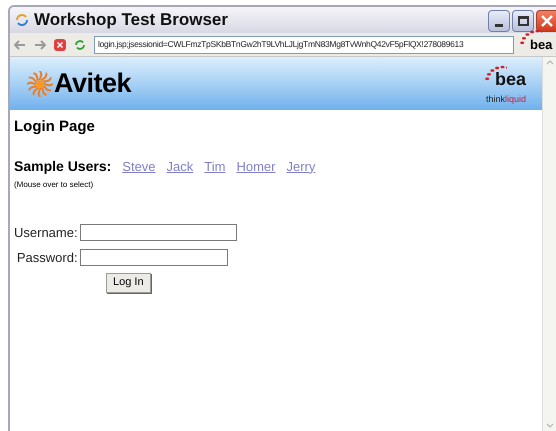 This screenshot has width=556, height=431. I want to click on close-icon, so click(546, 21).